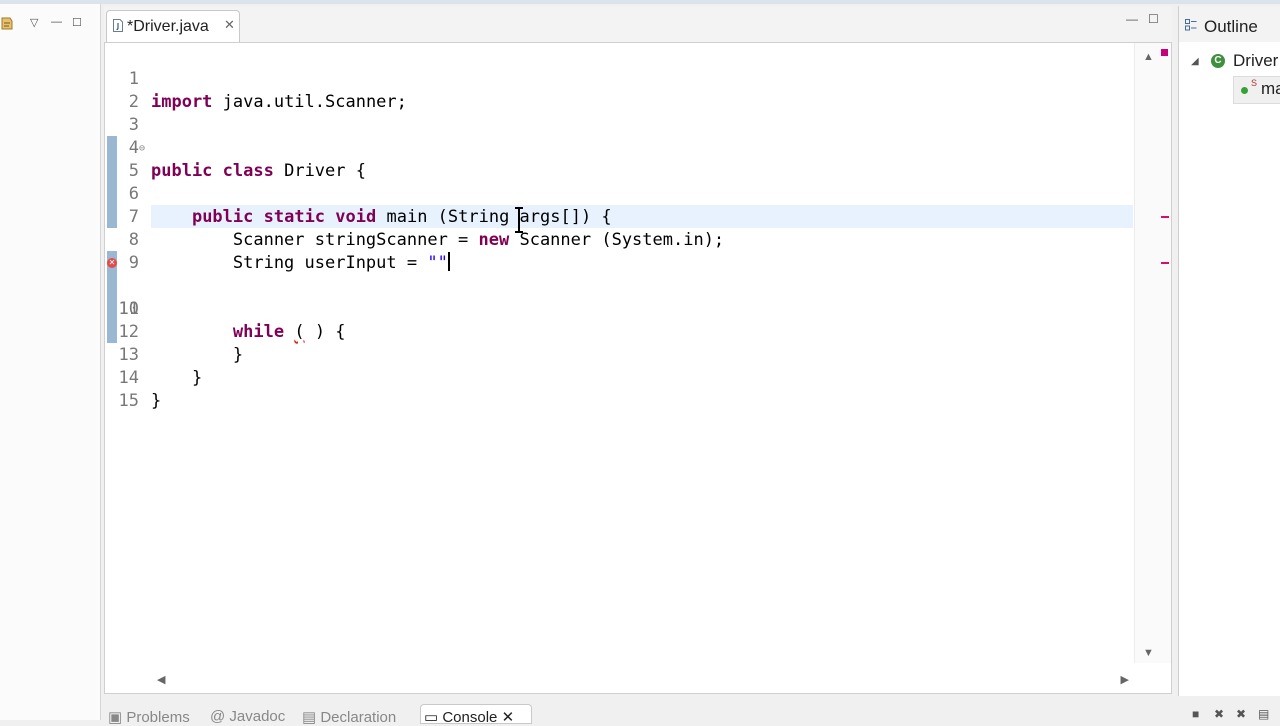 Image resolution: width=1280 pixels, height=726 pixels. I want to click on outline-title: Outline, so click(1231, 26).